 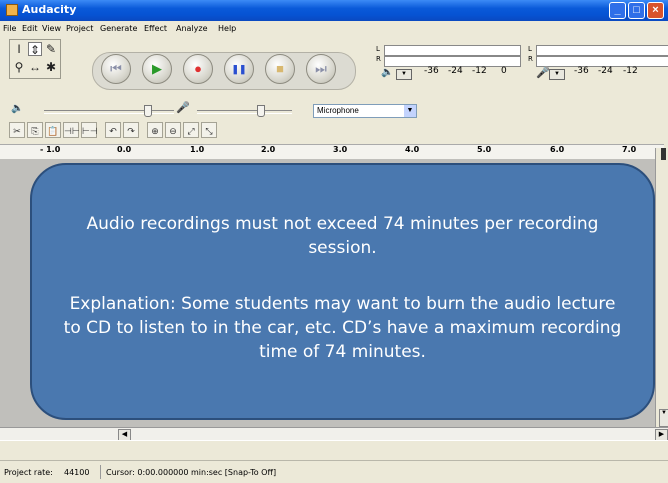 I want to click on chevron-down-icon: ▼, so click(x=410, y=111).